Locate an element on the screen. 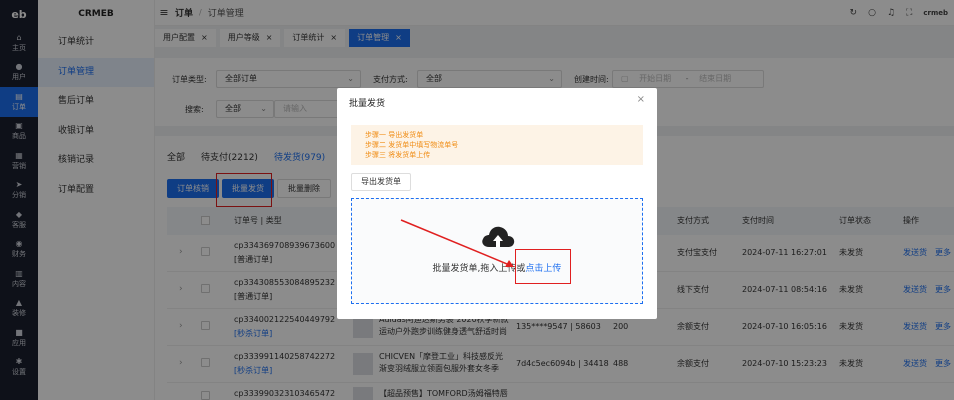 This screenshot has width=954, height=400. step-1: 步骤一 导出发货单 is located at coordinates (394, 135).